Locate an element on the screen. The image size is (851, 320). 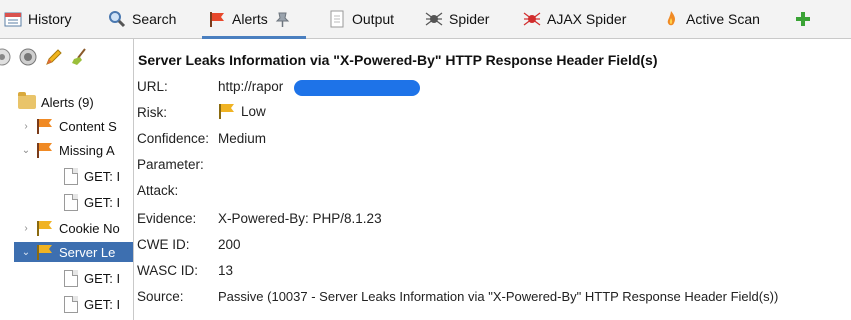
output-icon is located at coordinates (337, 19).